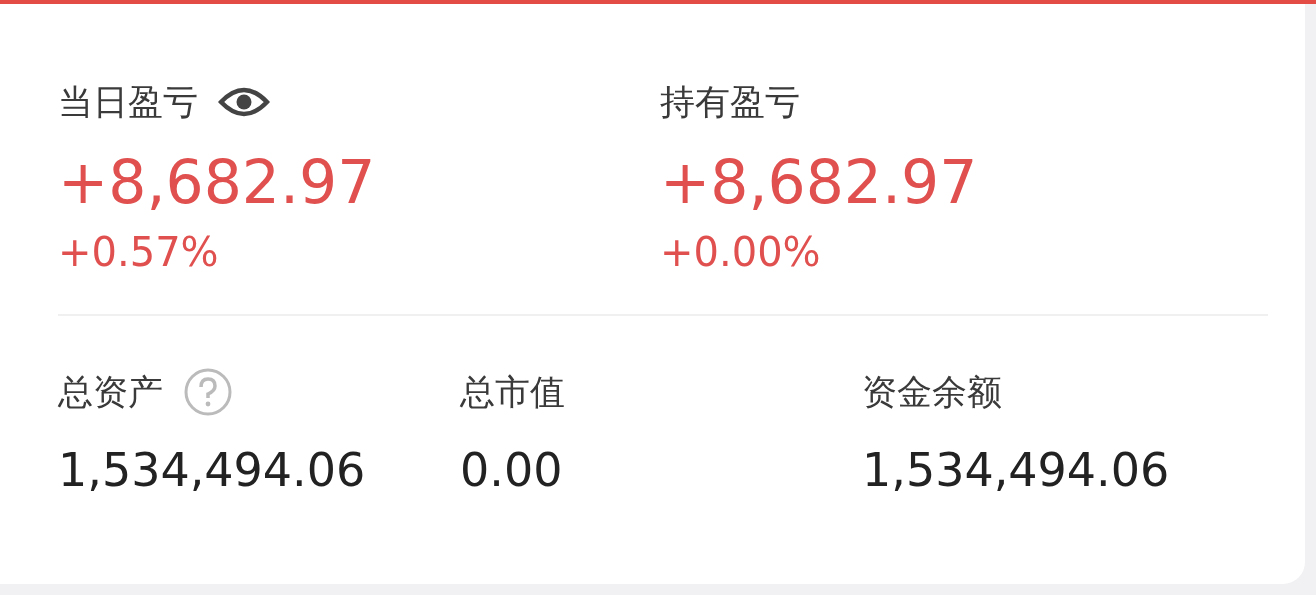  What do you see at coordinates (128, 102) in the screenshot?
I see `stat-label: 当日盈亏` at bounding box center [128, 102].